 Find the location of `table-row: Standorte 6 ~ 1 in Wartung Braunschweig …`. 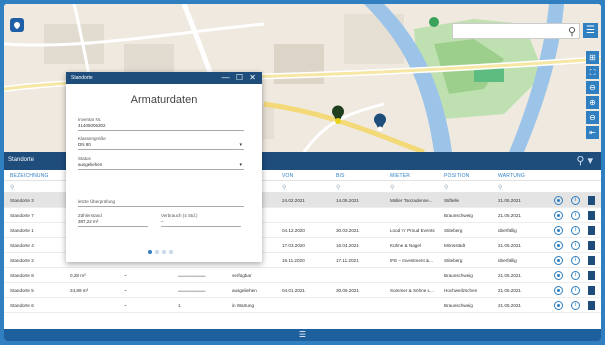

table-row: Standorte 6 ~ 1 in Wartung Braunschweig … is located at coordinates (302, 305).